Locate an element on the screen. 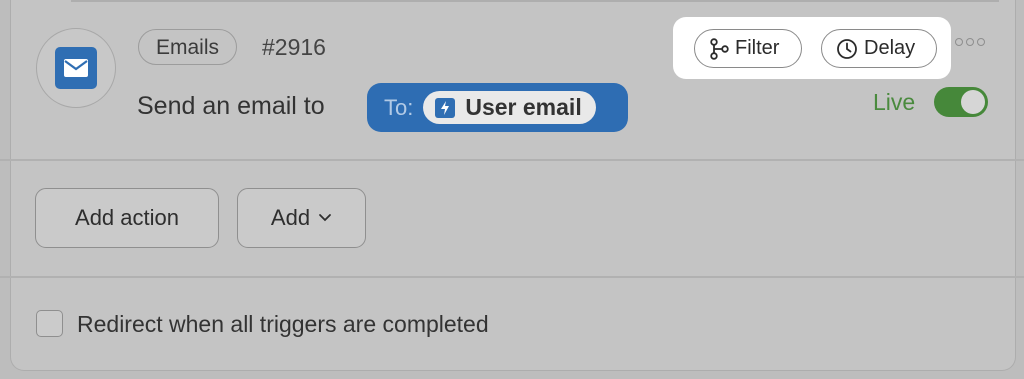 The image size is (1024, 379). live-toggle is located at coordinates (961, 102).